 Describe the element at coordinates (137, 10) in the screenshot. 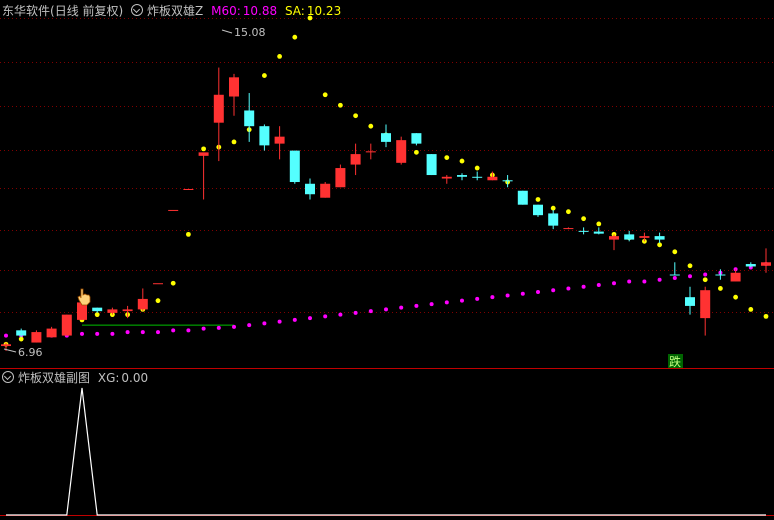

I see `indicator-dropdown-icon` at that location.